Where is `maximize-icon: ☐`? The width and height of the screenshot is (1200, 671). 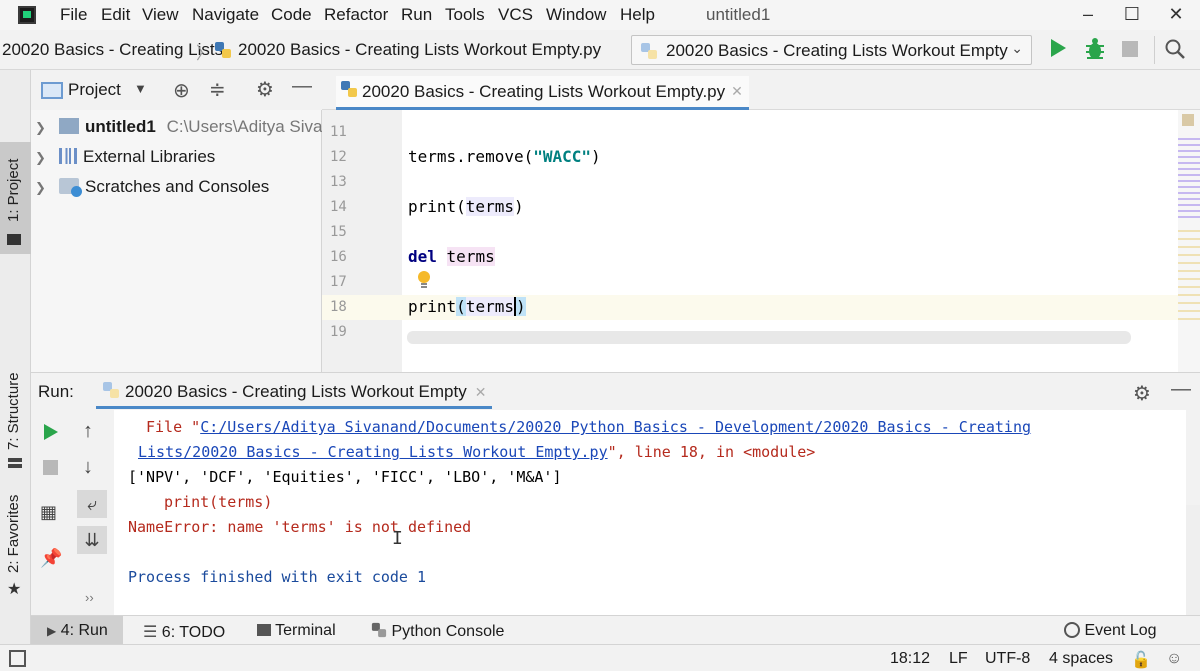
maximize-icon: ☐ is located at coordinates (1132, 14).